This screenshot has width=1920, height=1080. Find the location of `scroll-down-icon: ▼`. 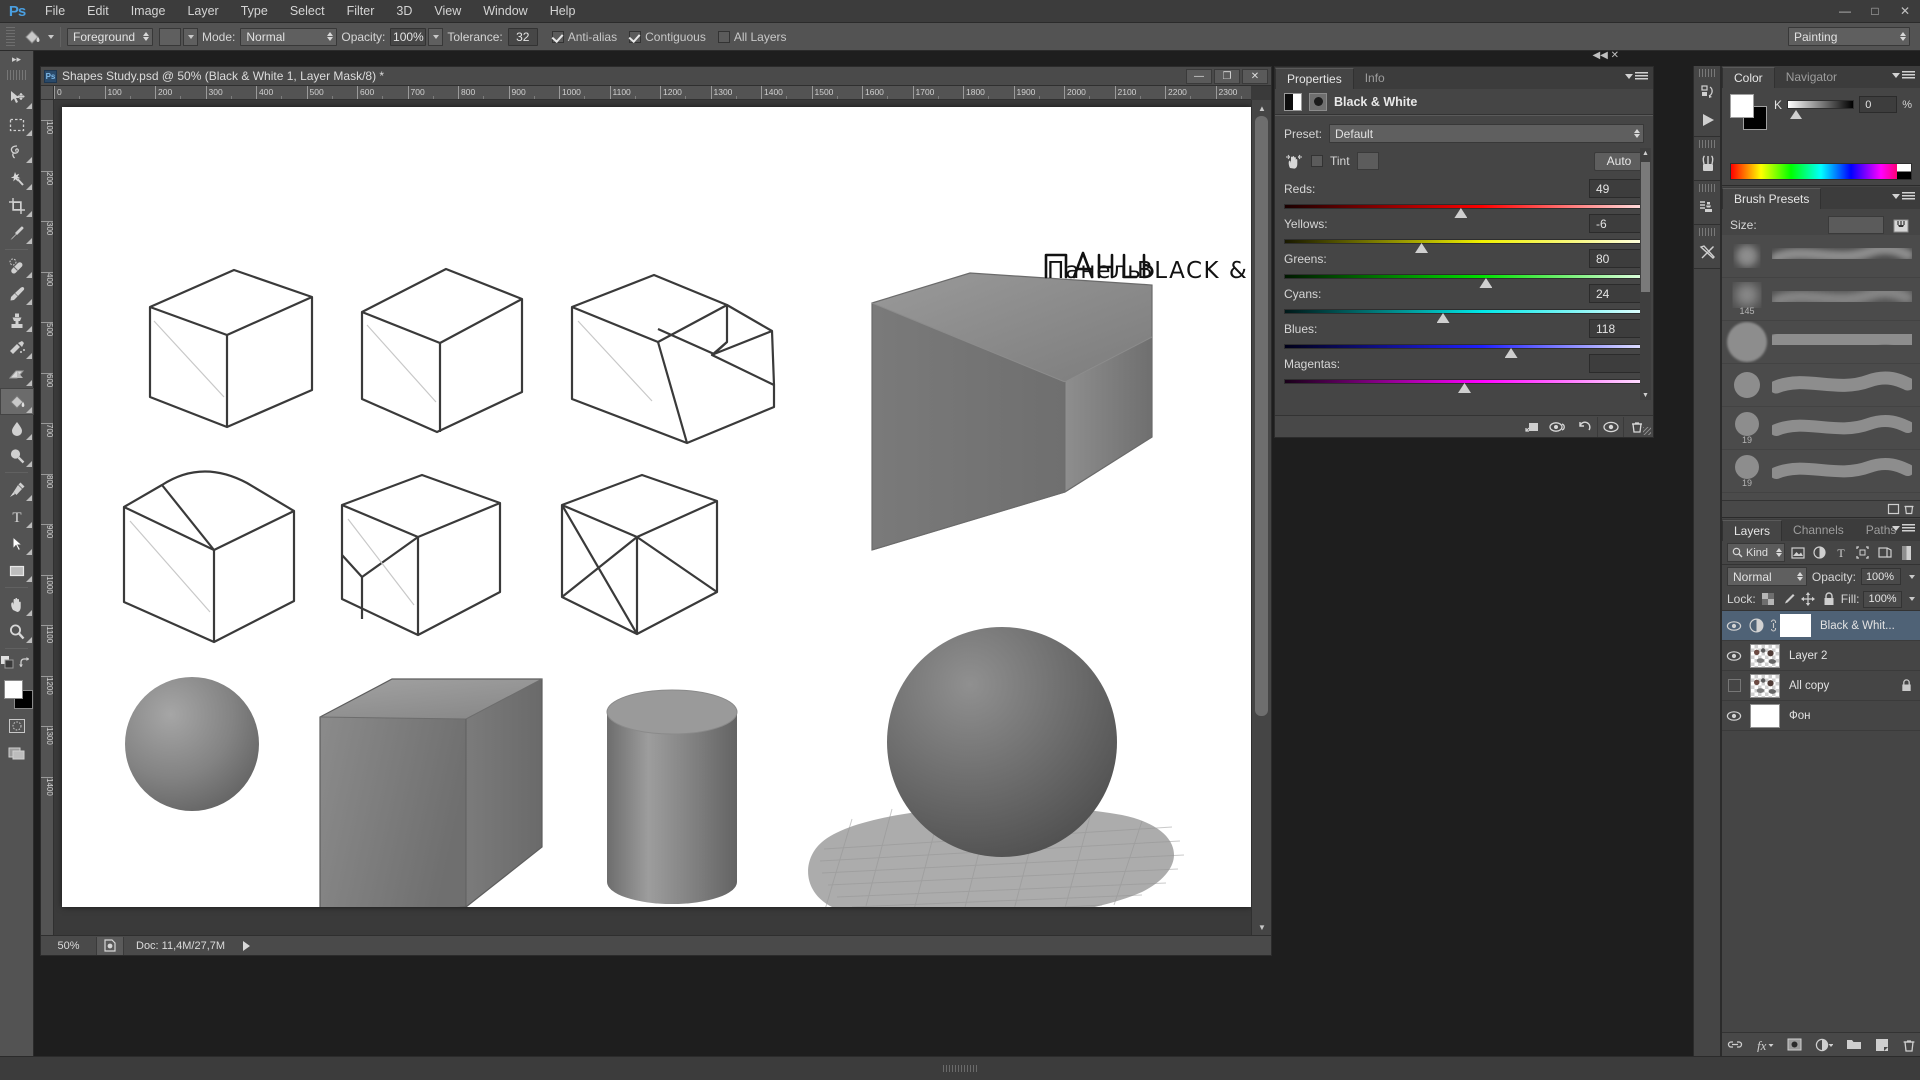

scroll-down-icon: ▼ is located at coordinates (1645, 395).